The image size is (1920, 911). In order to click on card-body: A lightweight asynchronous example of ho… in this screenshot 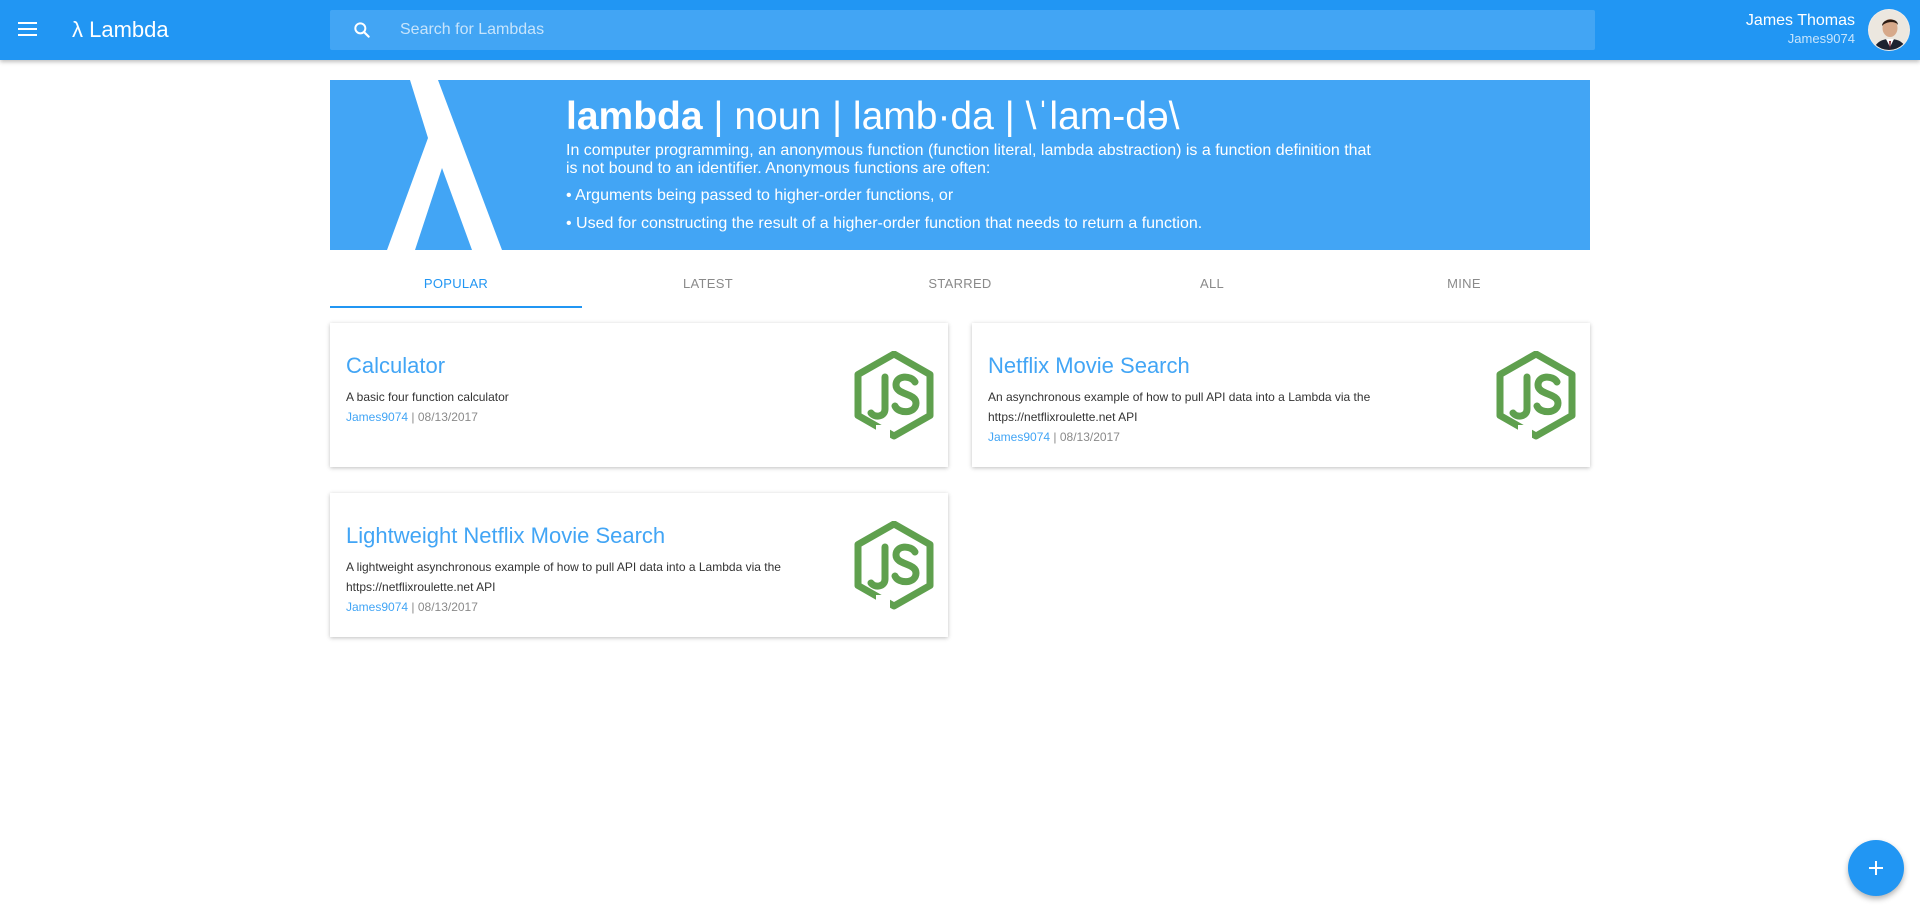, I will do `click(576, 587)`.